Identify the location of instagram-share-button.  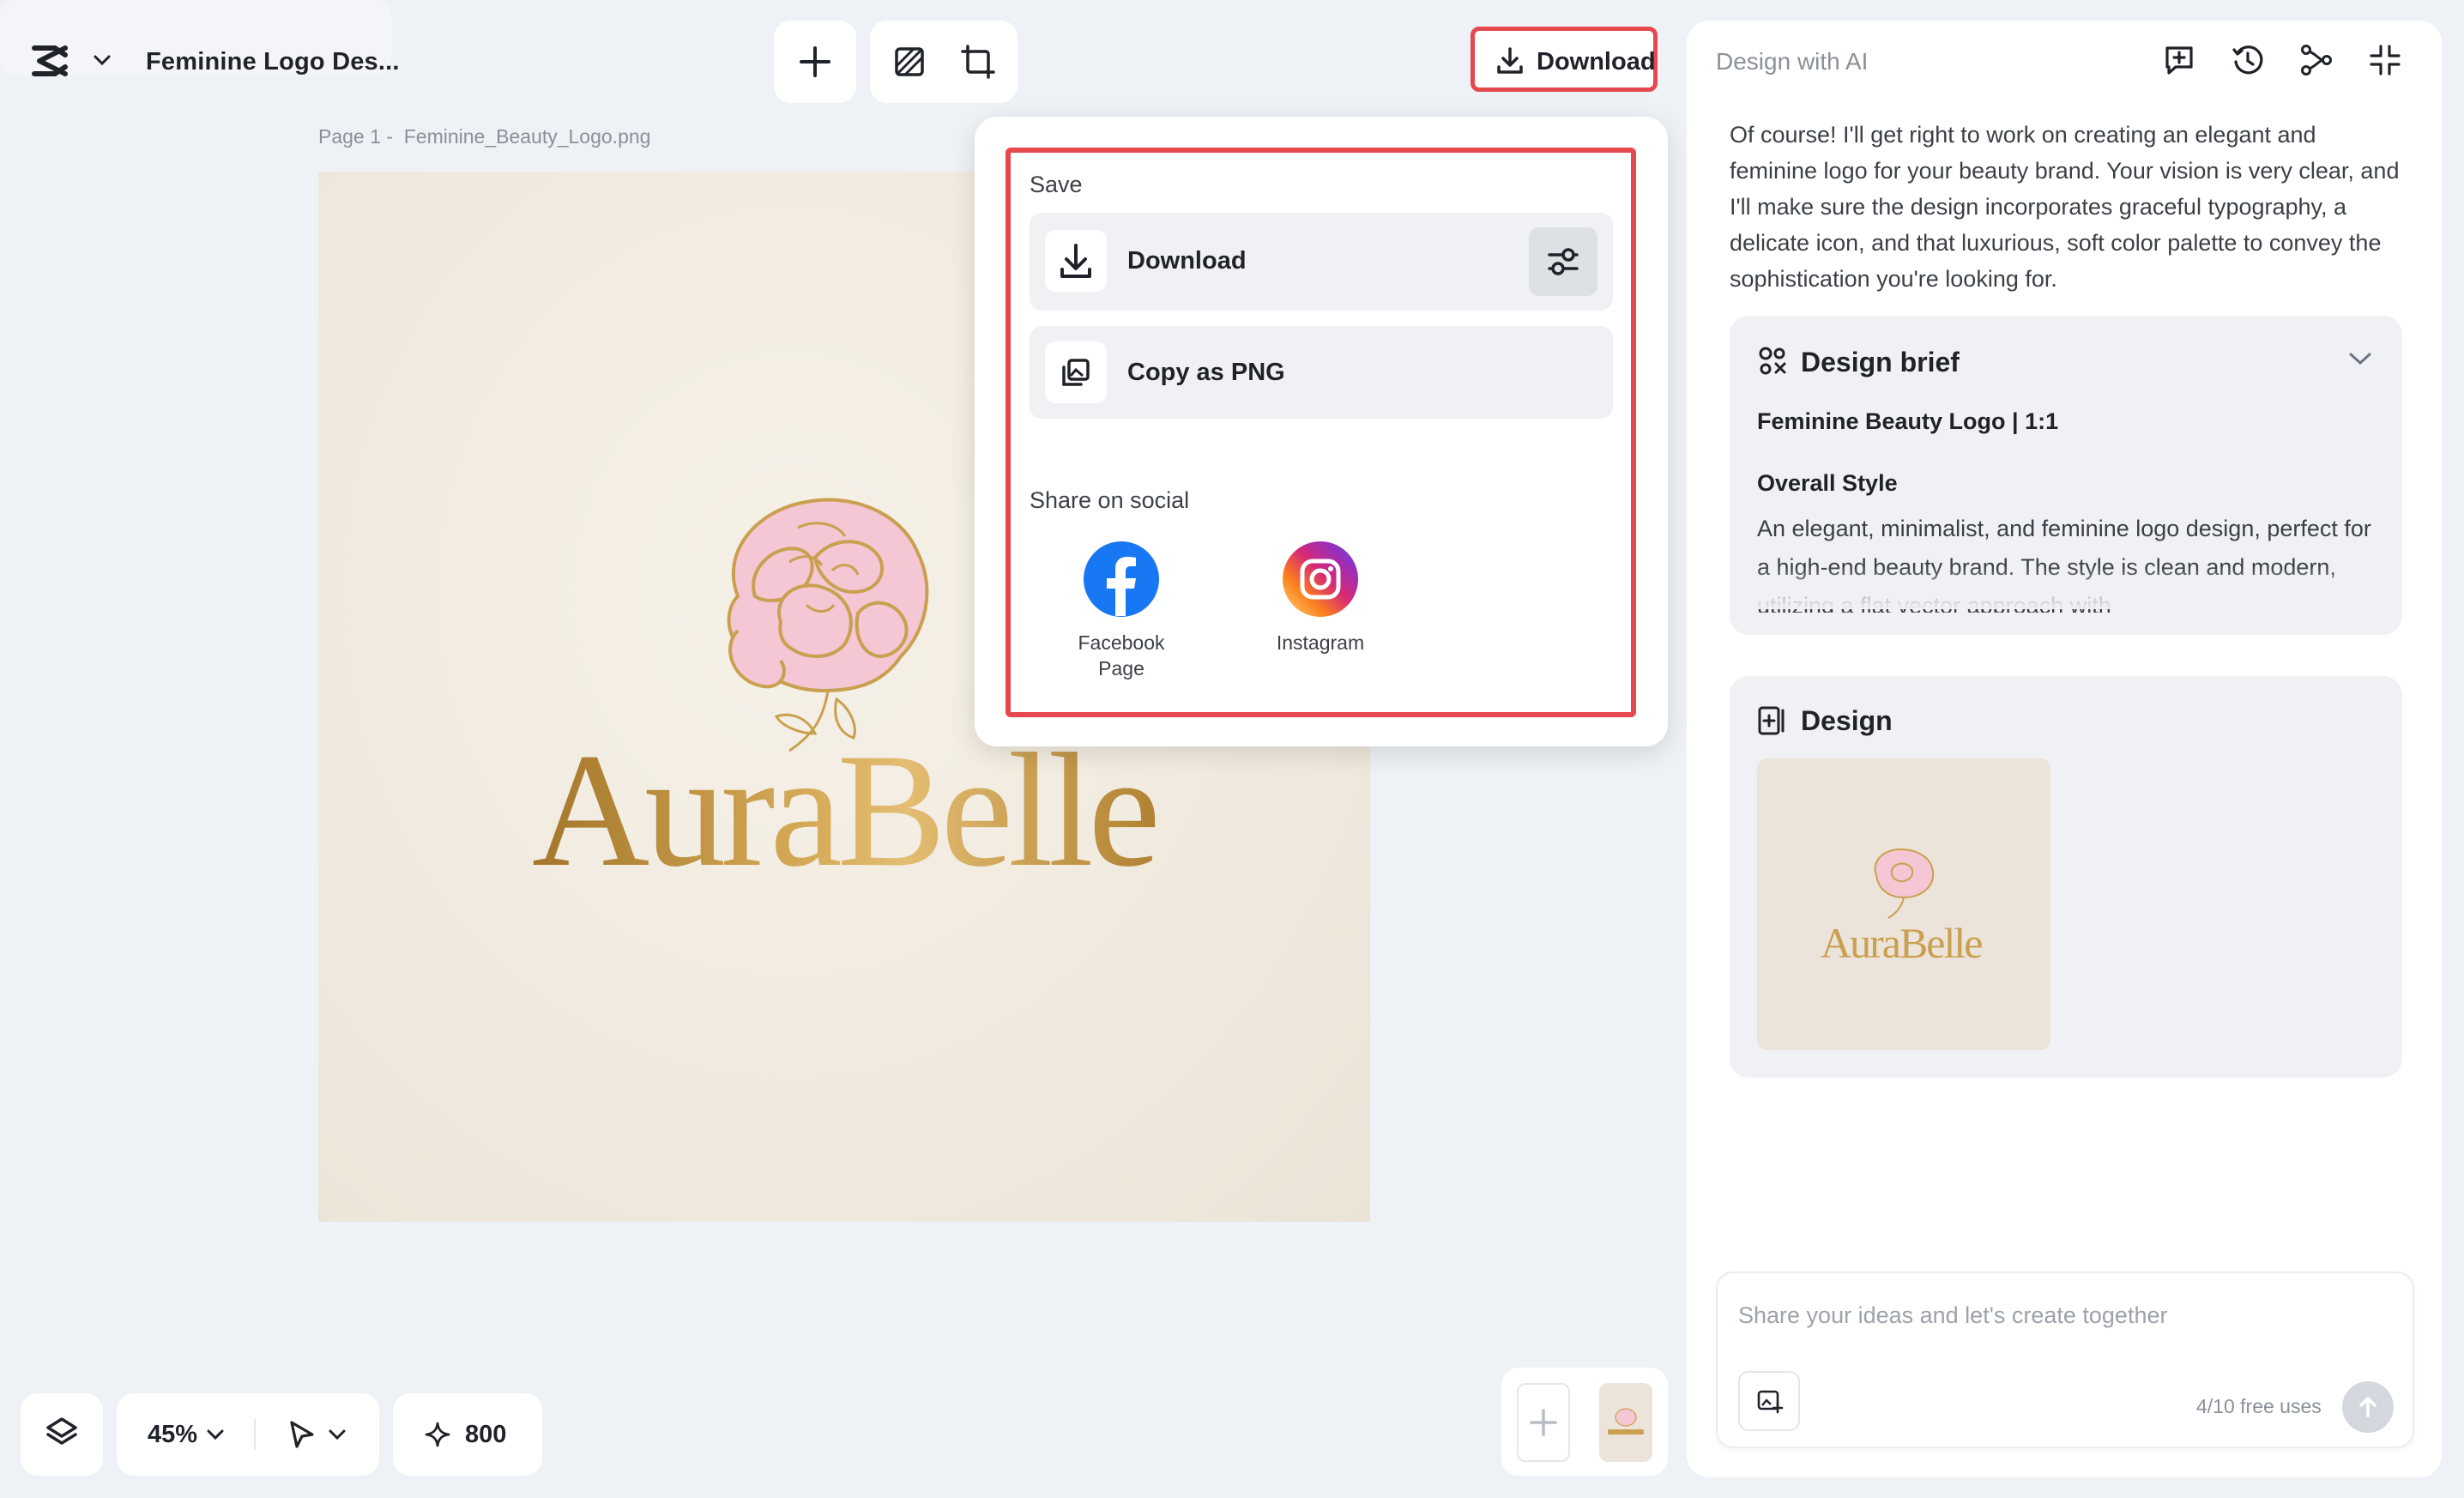
(1320, 579).